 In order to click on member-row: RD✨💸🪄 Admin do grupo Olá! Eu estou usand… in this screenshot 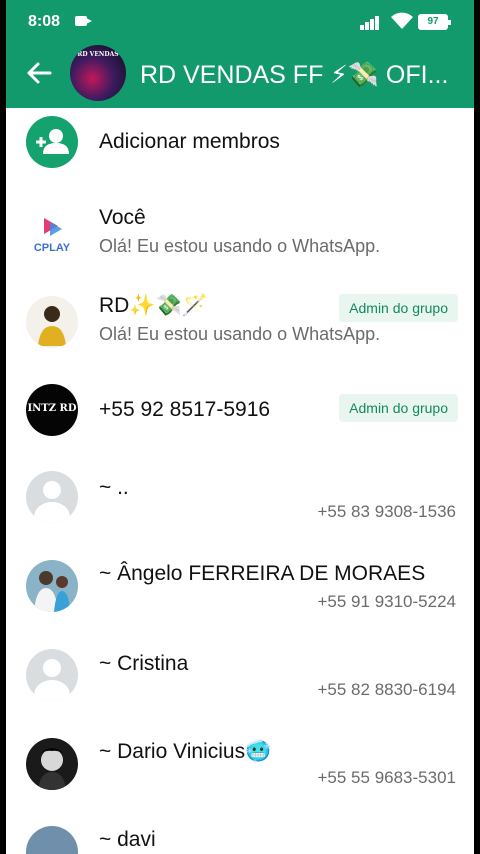, I will do `click(240, 323)`.